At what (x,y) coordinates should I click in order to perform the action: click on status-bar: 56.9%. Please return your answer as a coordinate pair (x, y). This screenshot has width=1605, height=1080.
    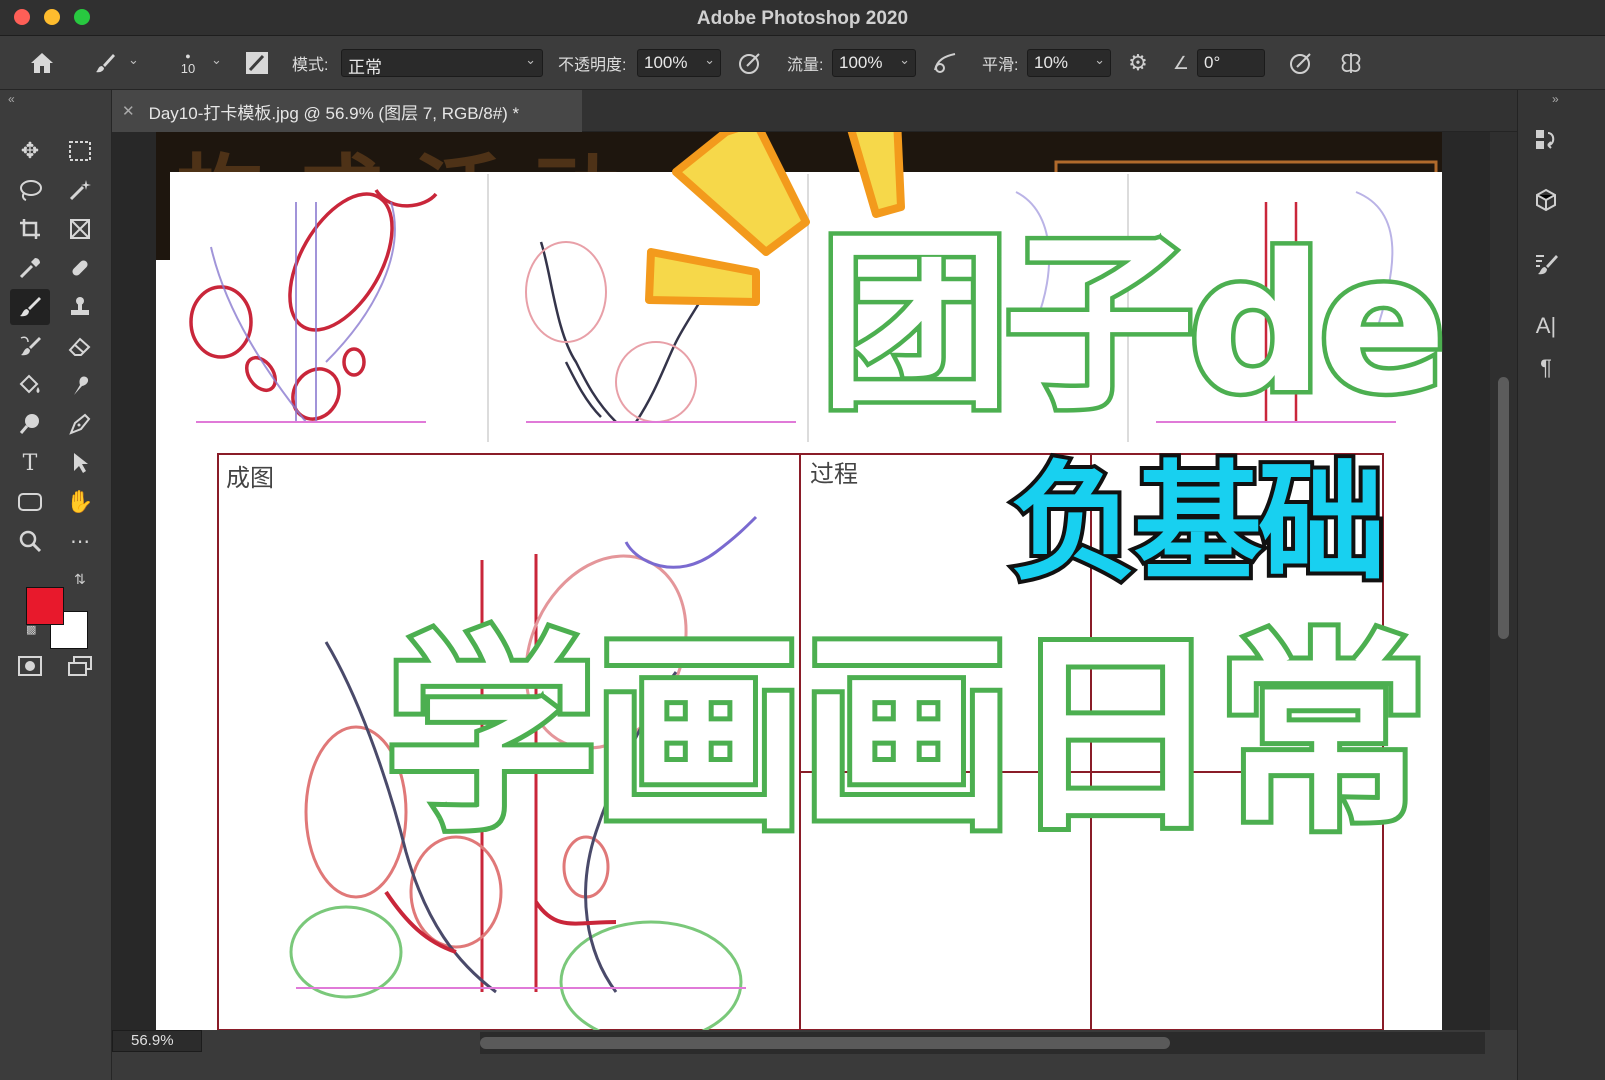
    Looking at the image, I should click on (814, 1055).